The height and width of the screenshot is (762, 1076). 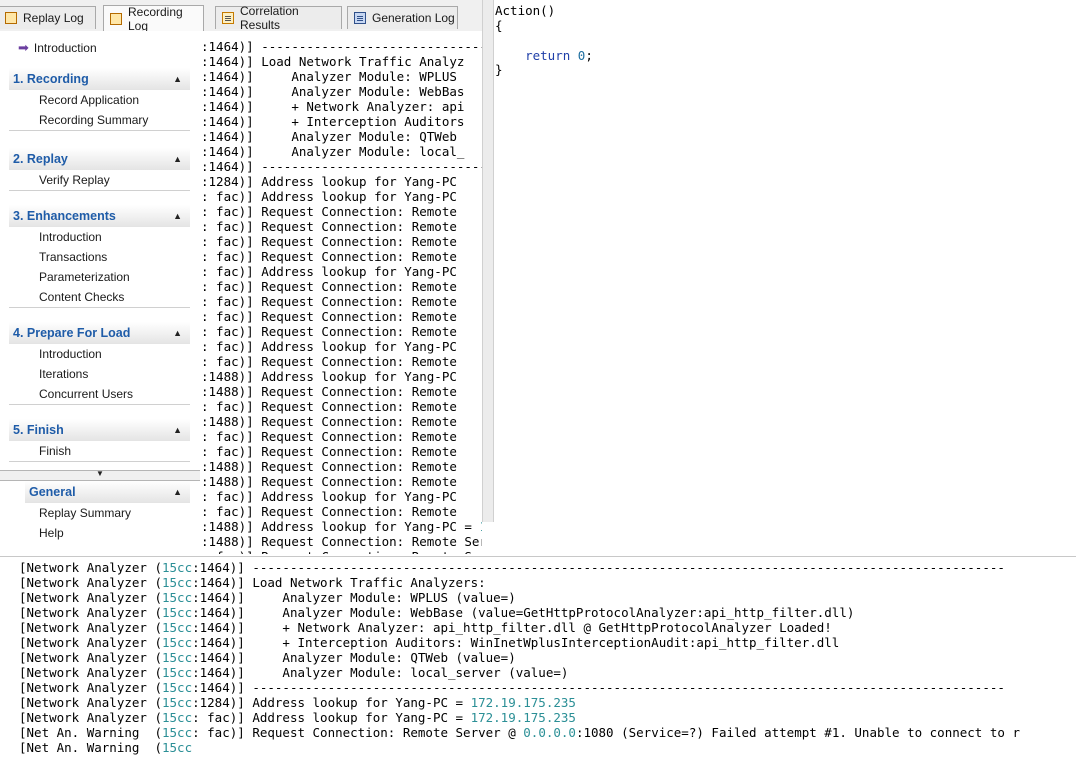 What do you see at coordinates (99, 394) in the screenshot?
I see `nav-item-concurrent-users: Concurrent Users` at bounding box center [99, 394].